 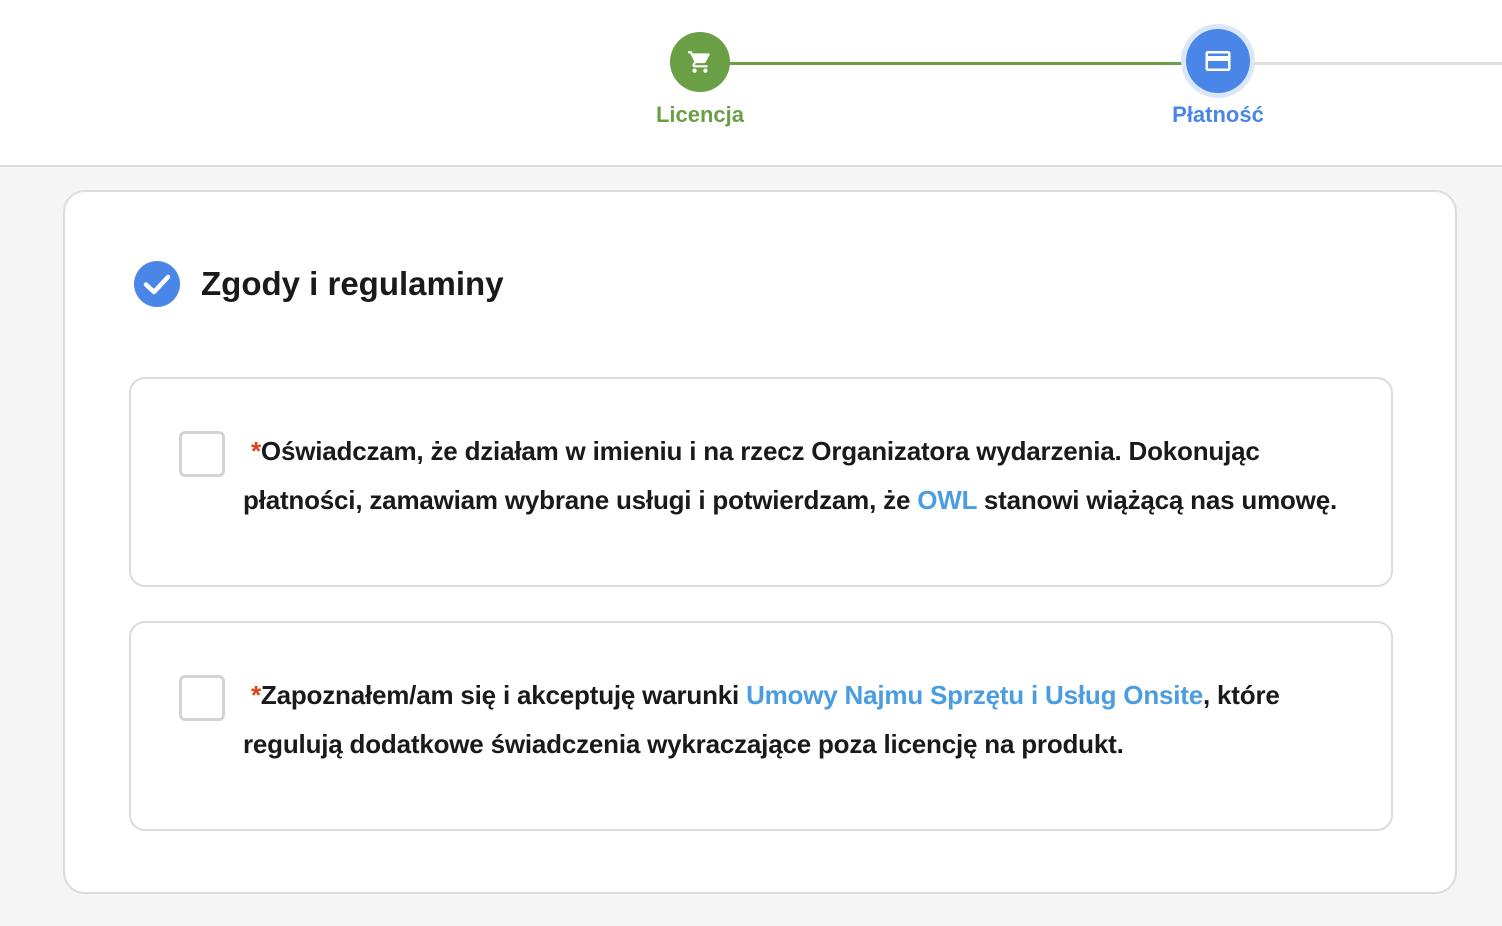 What do you see at coordinates (959, 63) in the screenshot?
I see `stepper-progress-line` at bounding box center [959, 63].